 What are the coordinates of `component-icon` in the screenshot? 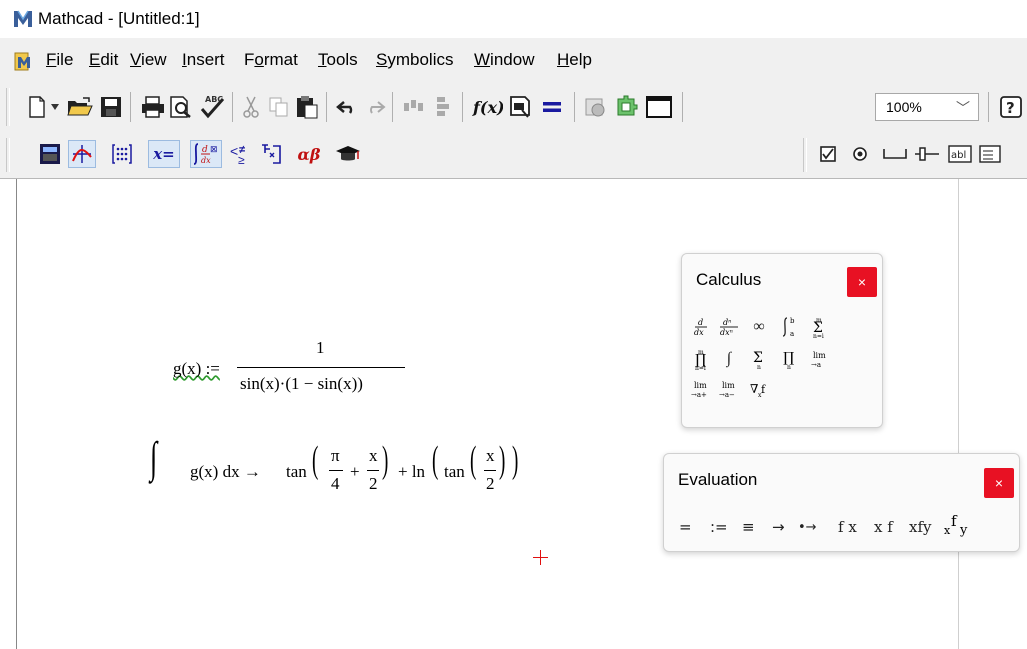 It's located at (626, 107).